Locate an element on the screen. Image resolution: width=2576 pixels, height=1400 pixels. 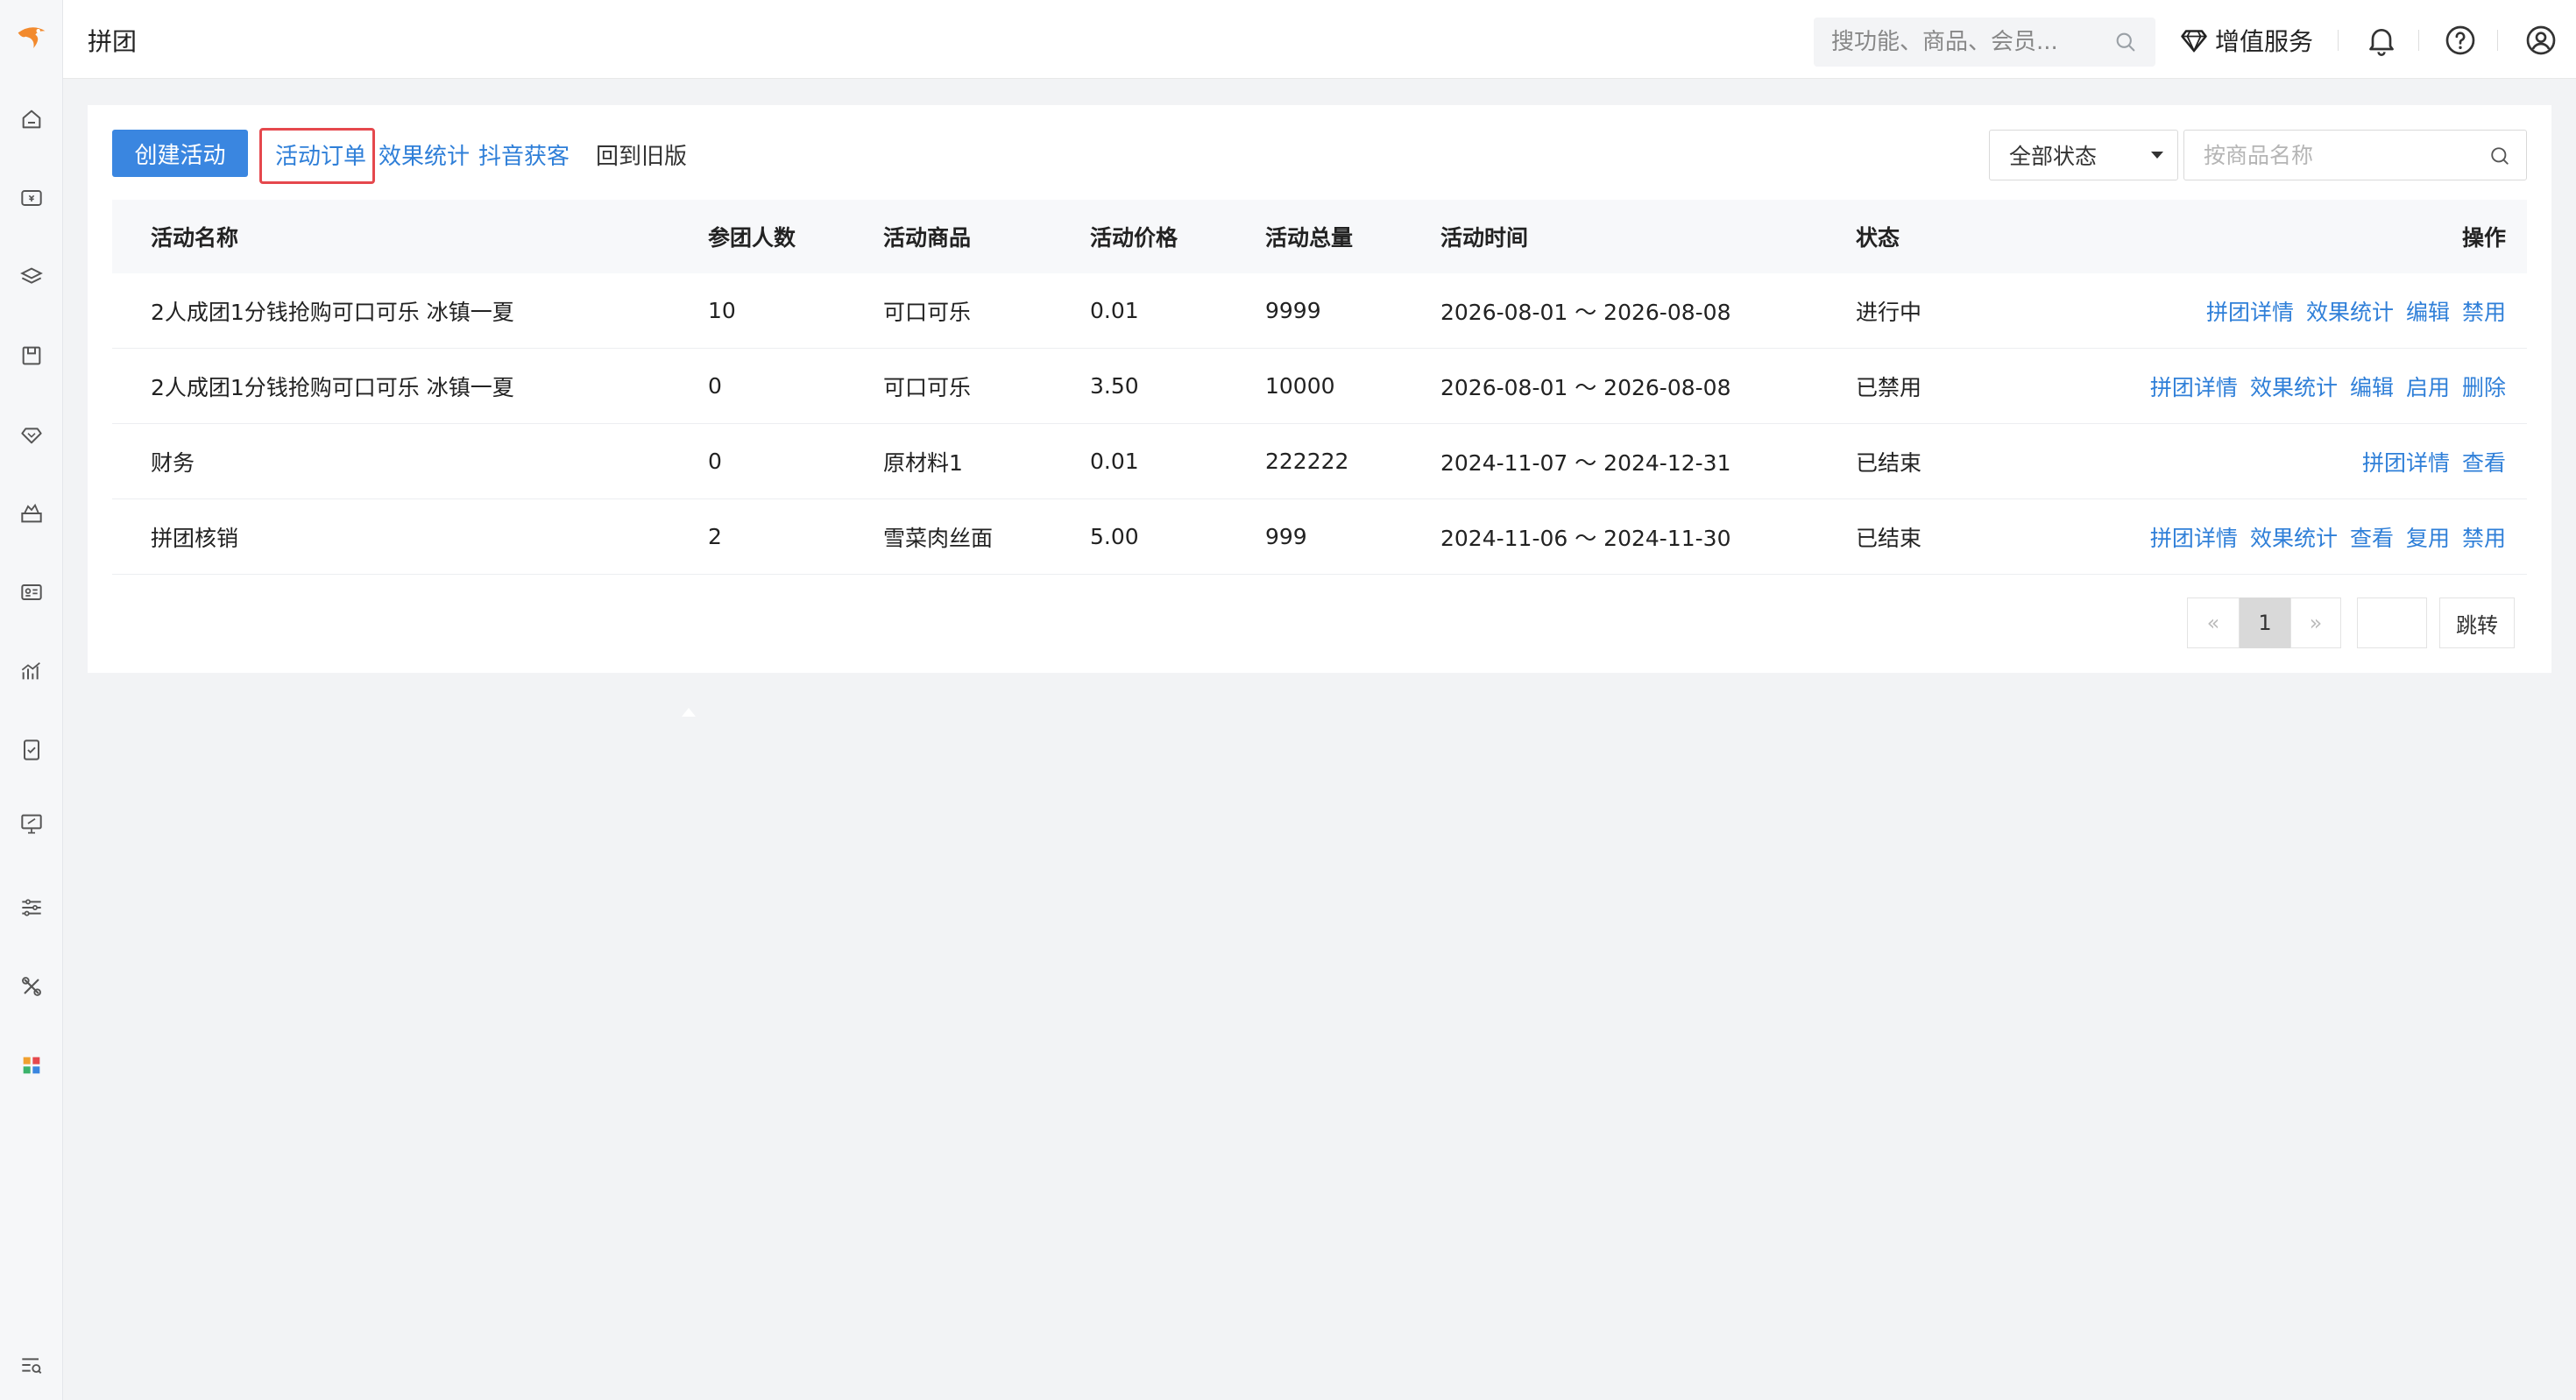
sidebar-item-tools is located at coordinates (31, 987).